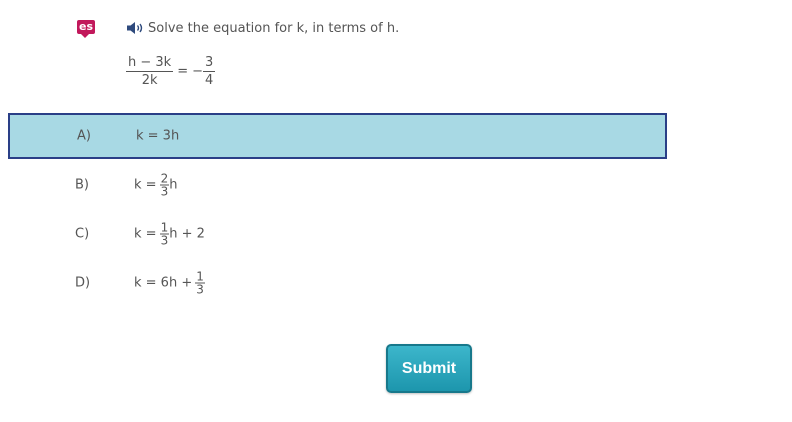  I want to click on choice-fraction: 2 3, so click(164, 186).